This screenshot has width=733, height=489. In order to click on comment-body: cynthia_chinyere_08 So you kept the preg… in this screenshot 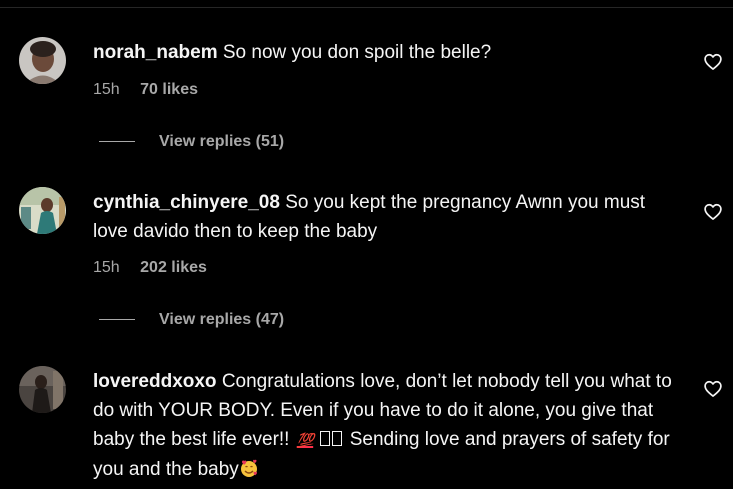, I will do `click(388, 217)`.